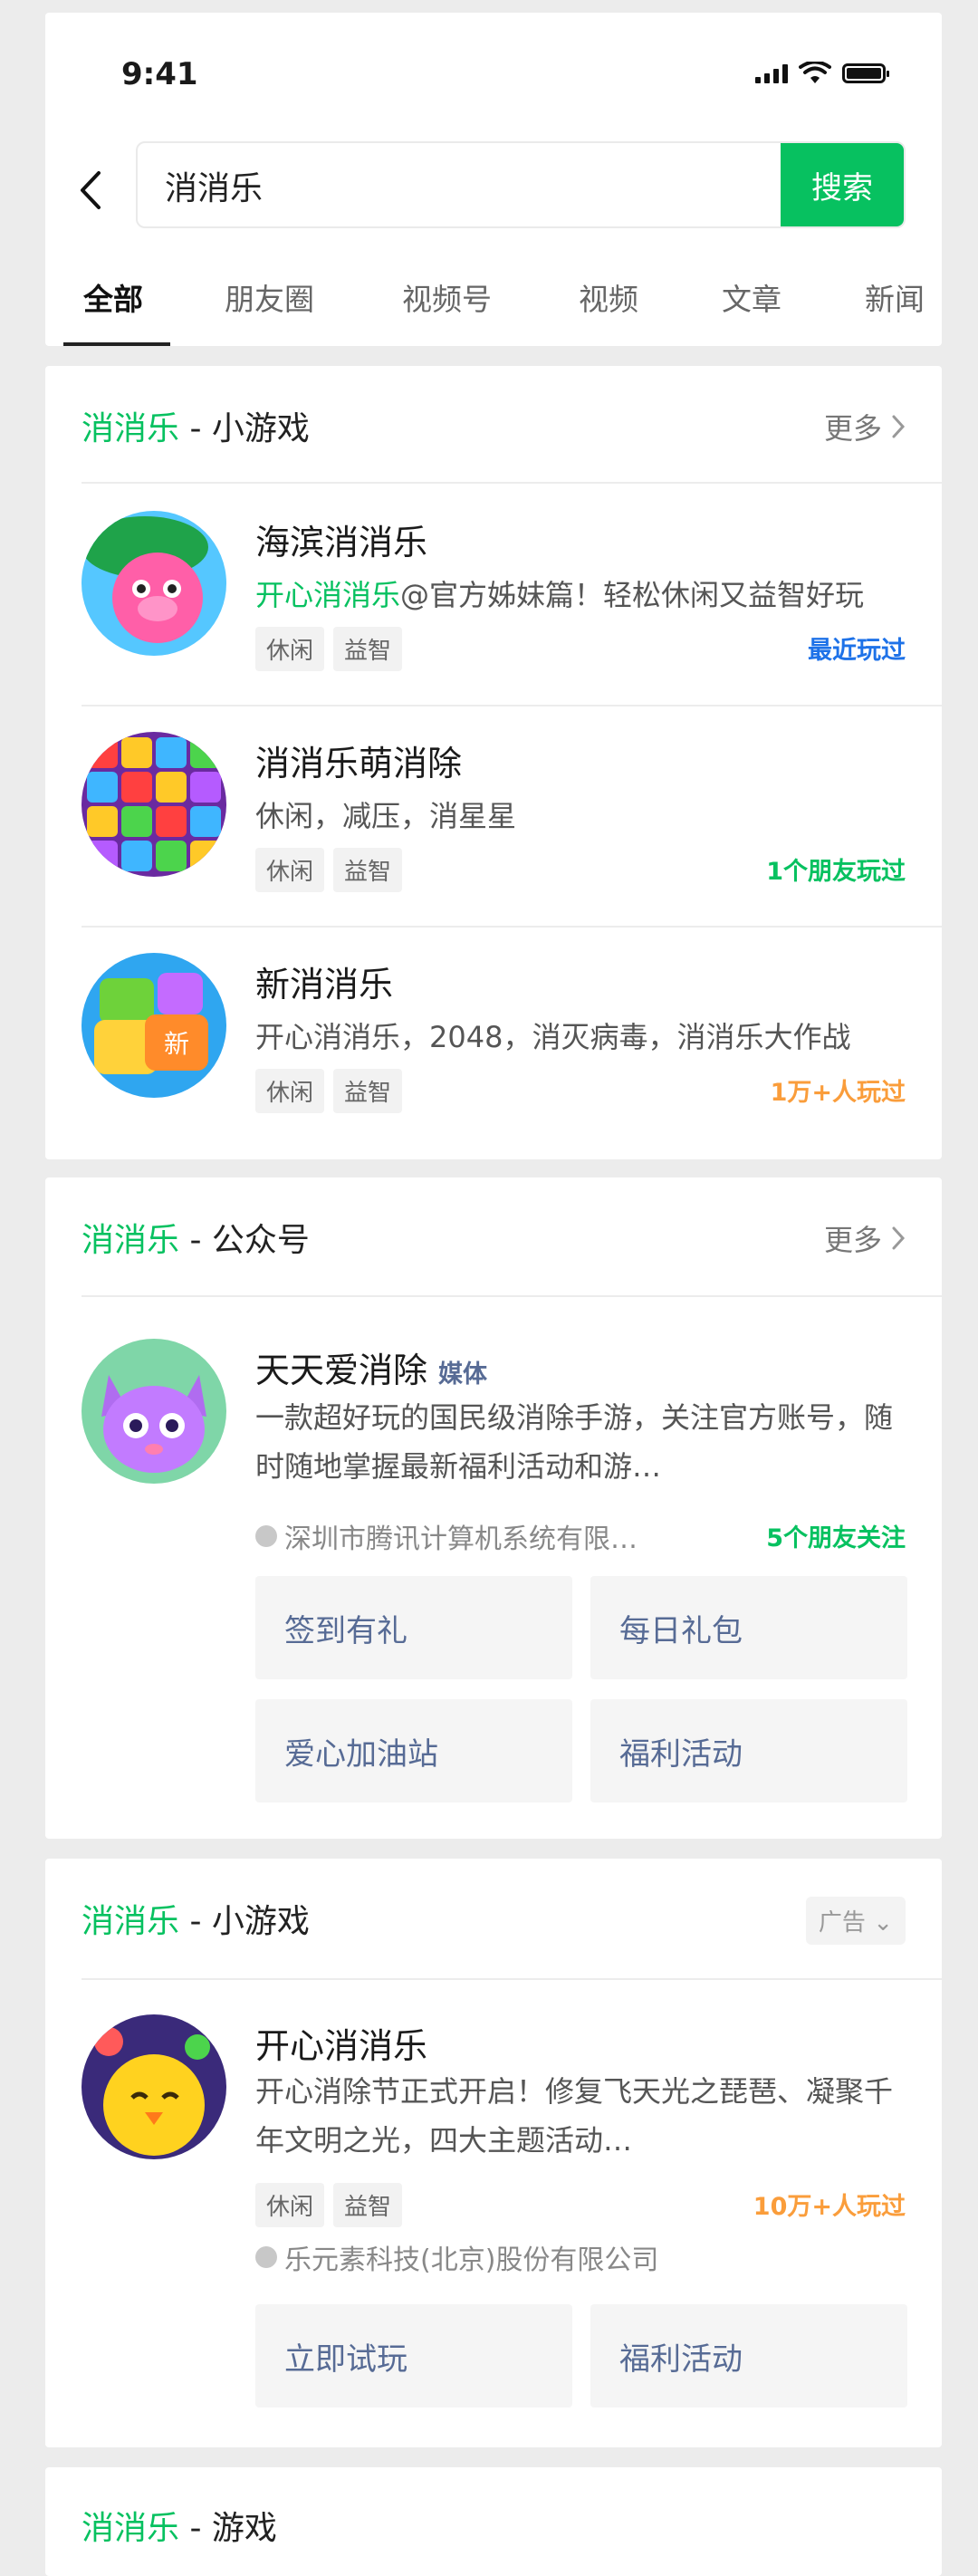 This screenshot has width=978, height=2576. What do you see at coordinates (341, 2046) in the screenshot?
I see `game-title: 开心消消乐` at bounding box center [341, 2046].